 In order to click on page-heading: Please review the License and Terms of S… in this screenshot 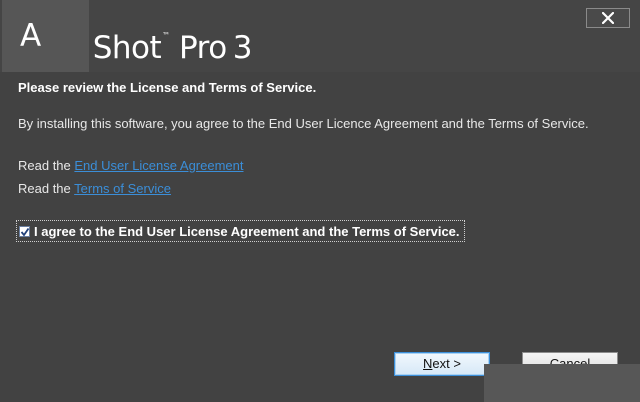, I will do `click(167, 87)`.